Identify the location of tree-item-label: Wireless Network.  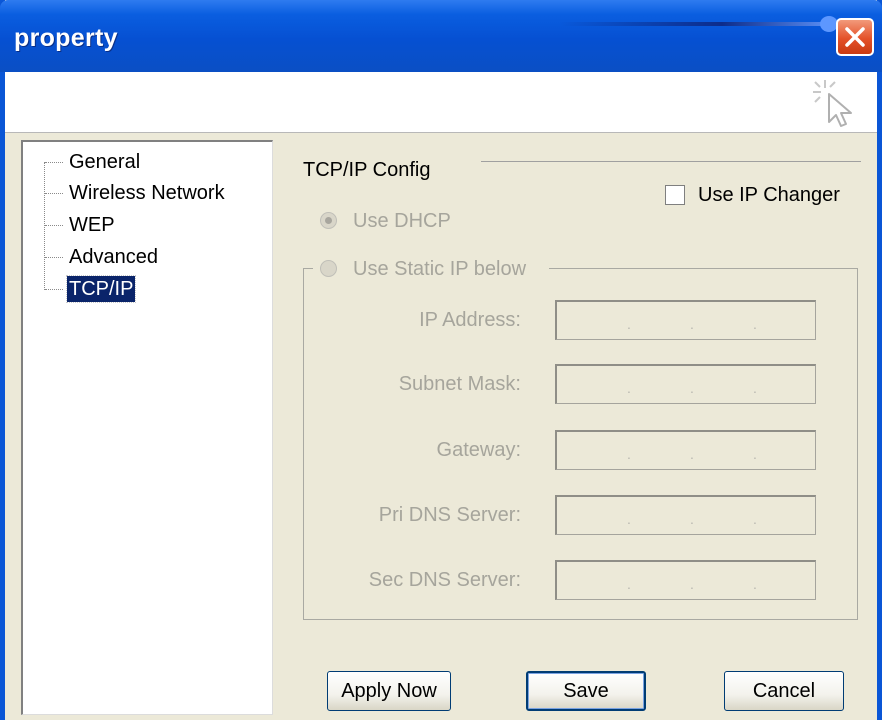
(147, 193).